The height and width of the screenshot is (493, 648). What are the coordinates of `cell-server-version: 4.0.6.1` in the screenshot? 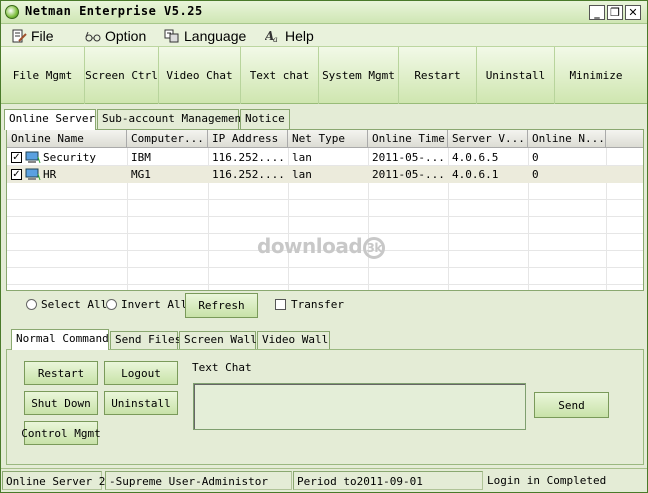 It's located at (475, 174).